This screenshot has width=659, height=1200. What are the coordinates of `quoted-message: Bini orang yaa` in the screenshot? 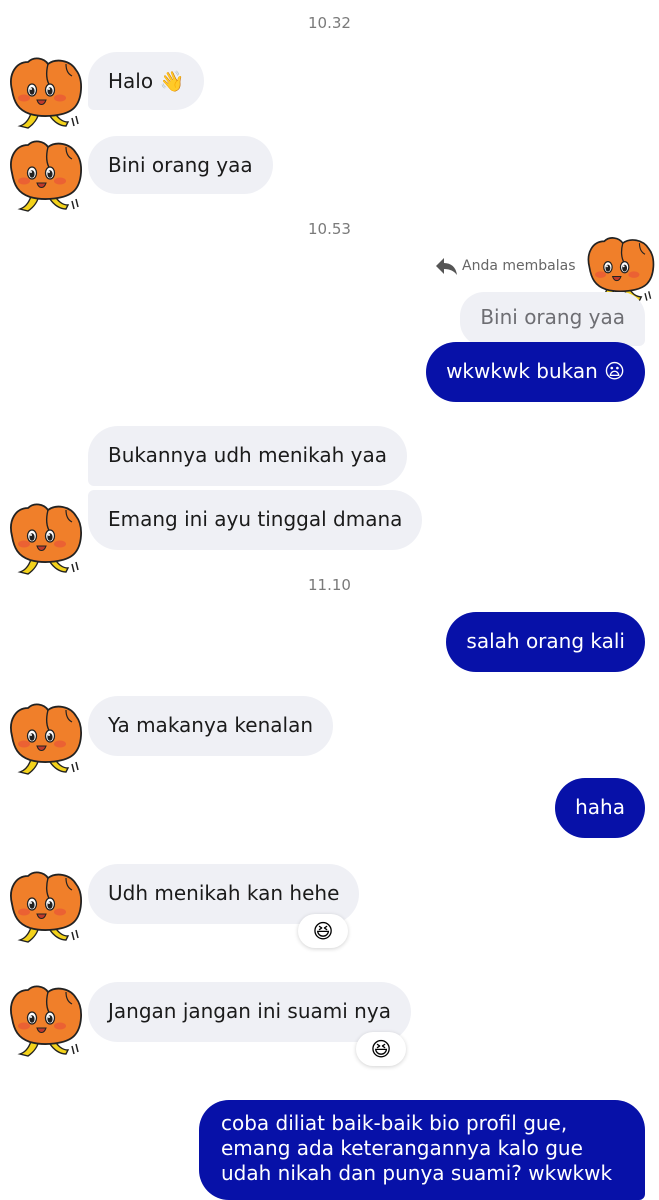 It's located at (552, 319).